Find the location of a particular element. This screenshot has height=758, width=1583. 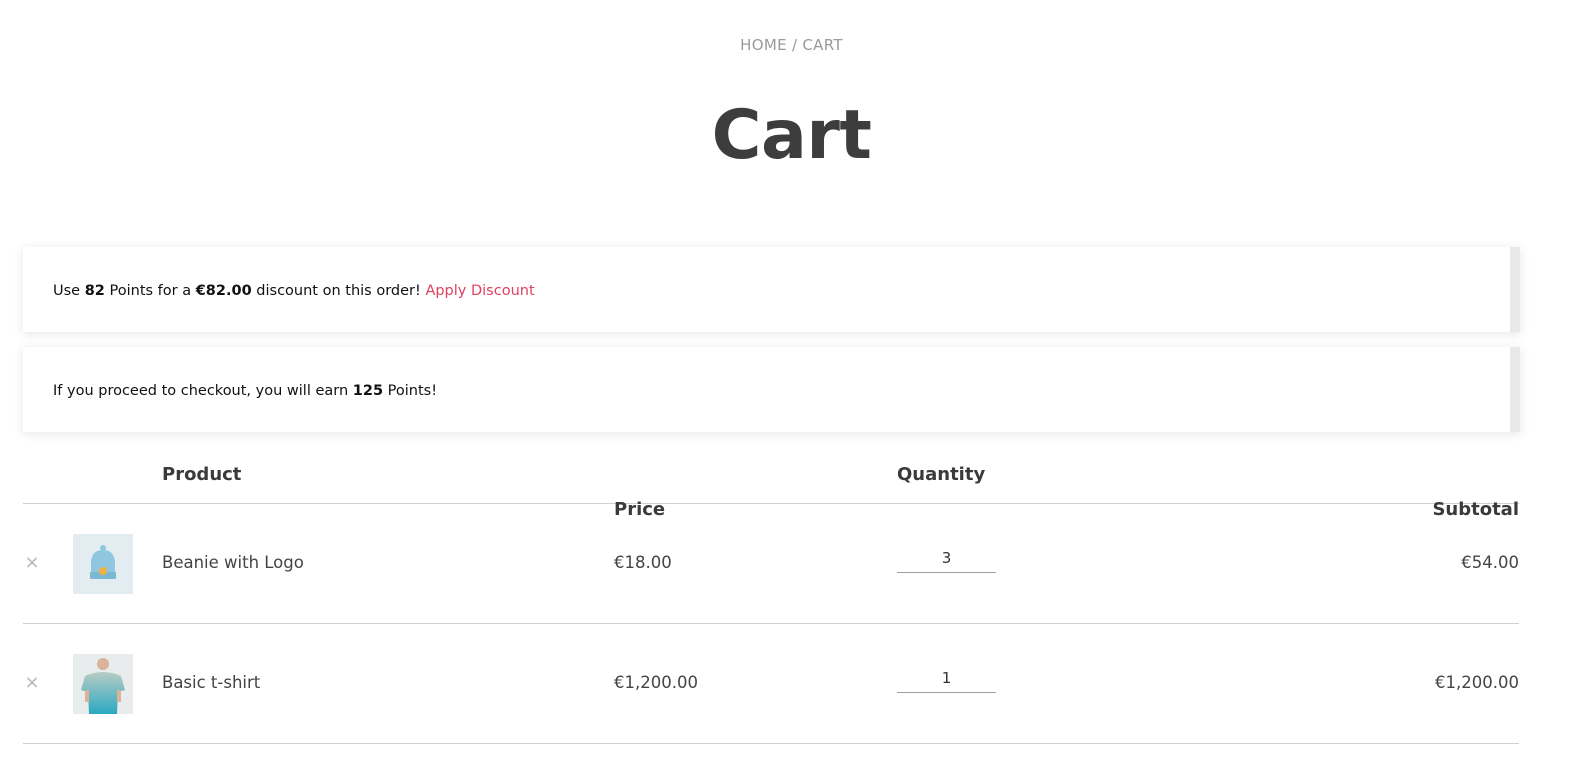

breadcrumb-home-link: HOME is located at coordinates (763, 45).